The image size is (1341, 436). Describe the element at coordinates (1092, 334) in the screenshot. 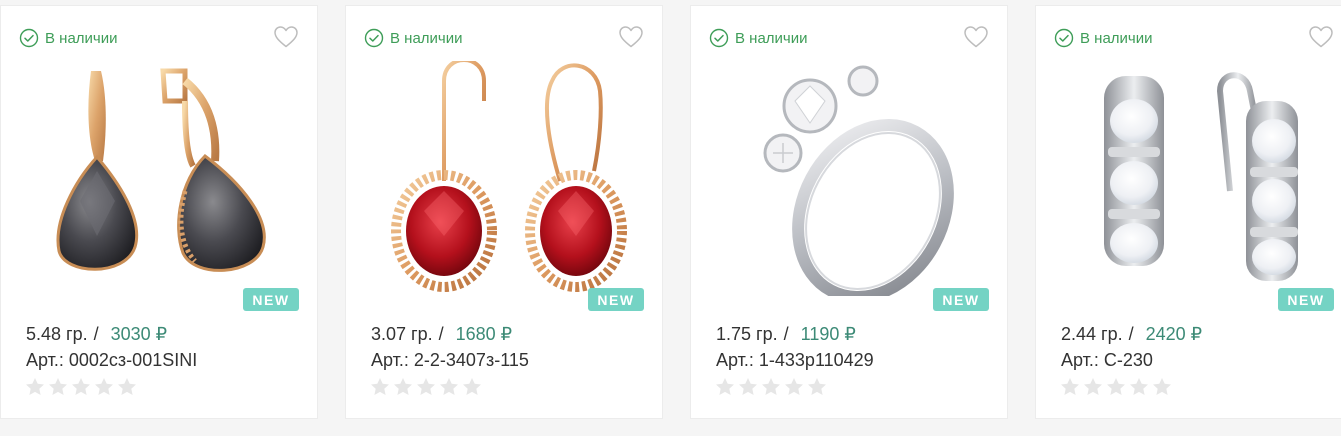

I see `weight: 2.44 гр.` at that location.